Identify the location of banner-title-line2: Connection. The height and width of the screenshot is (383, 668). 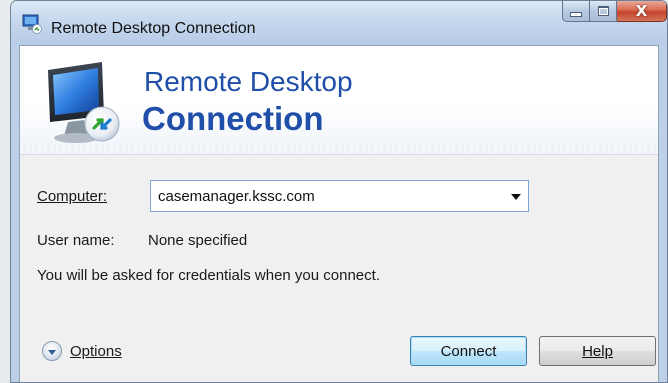
(233, 118).